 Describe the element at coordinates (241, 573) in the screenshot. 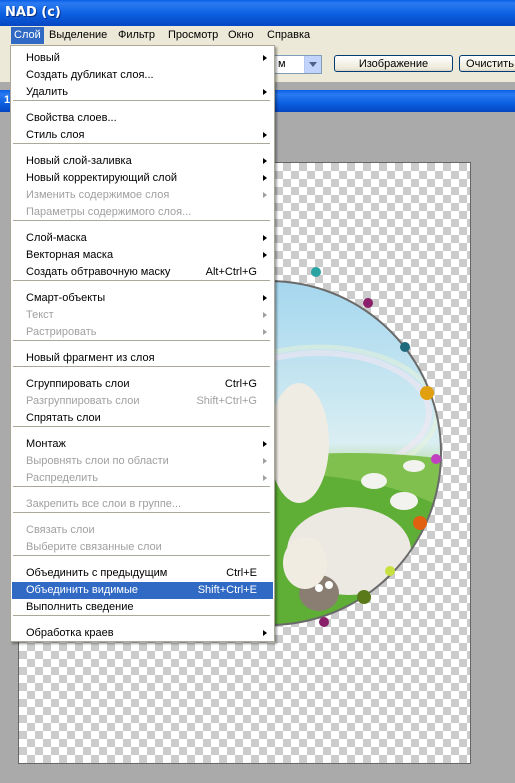

I see `menu-item-shortcut: Ctrl+E` at that location.